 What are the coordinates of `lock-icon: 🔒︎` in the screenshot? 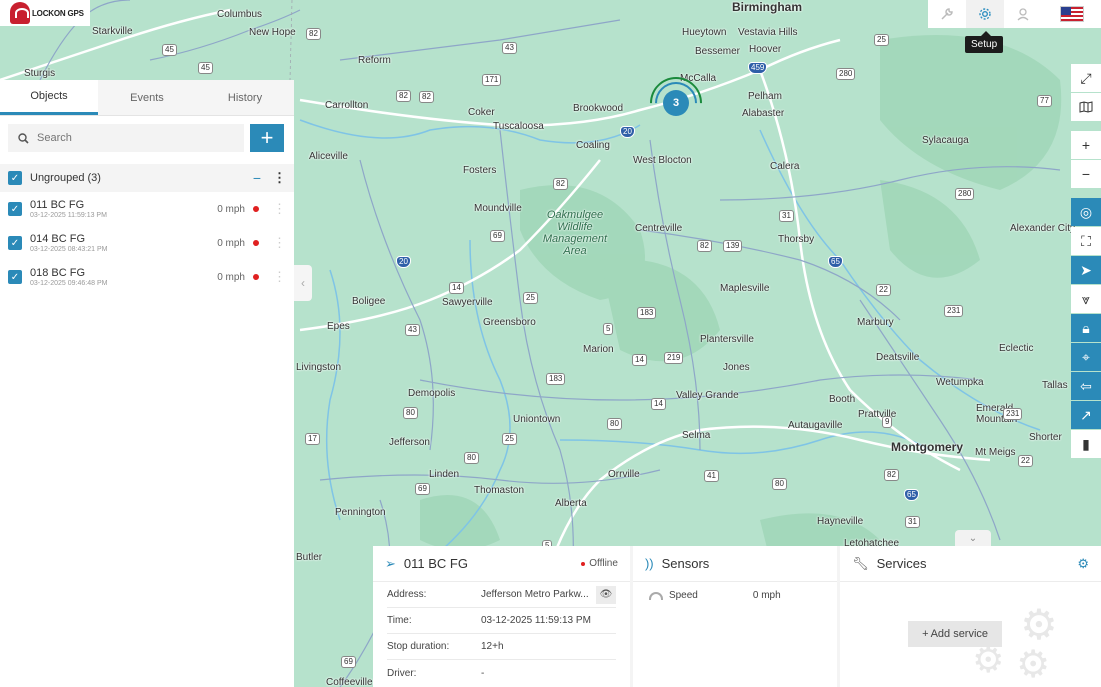 It's located at (1086, 328).